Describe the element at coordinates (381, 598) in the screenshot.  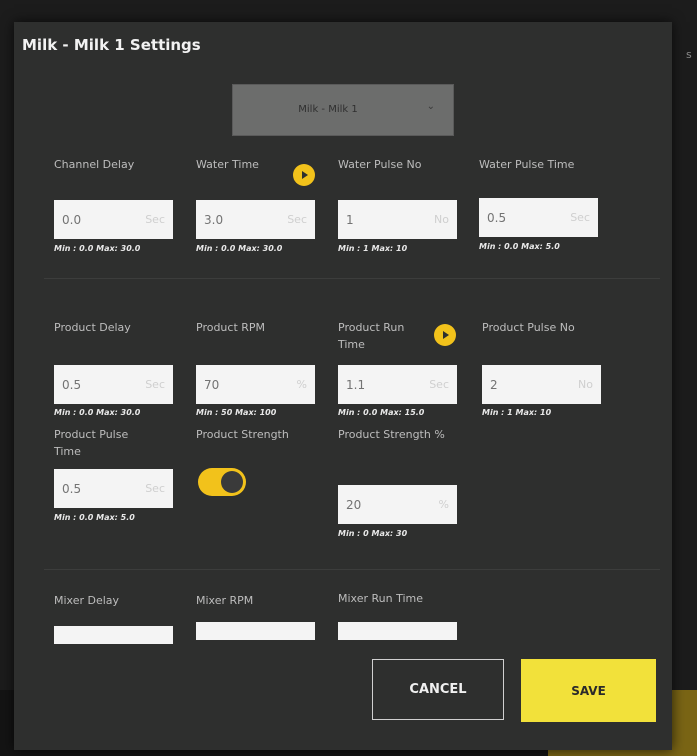
I see `field-label: Mixer Run Time` at that location.